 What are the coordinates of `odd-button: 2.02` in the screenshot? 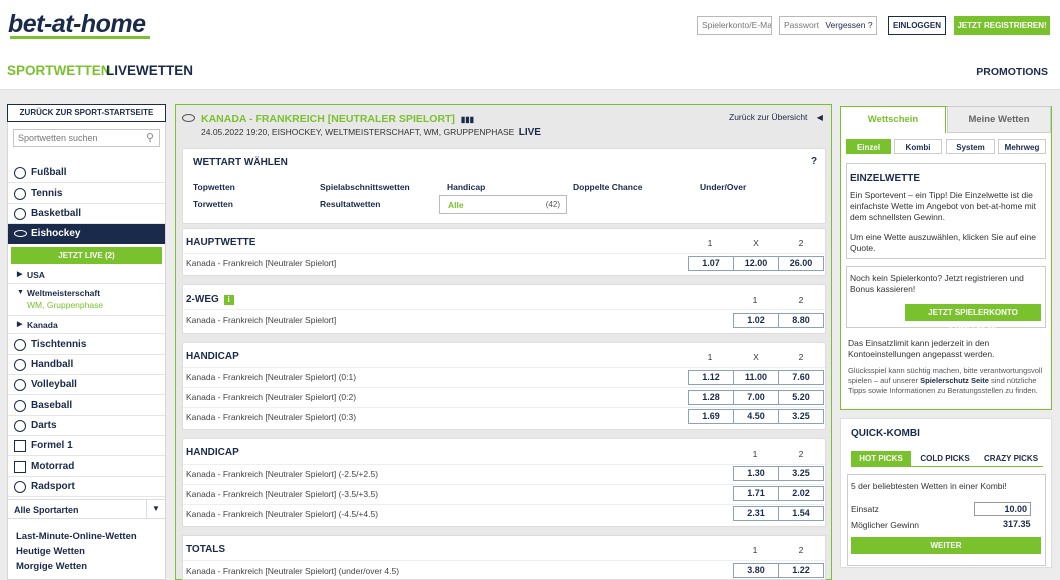 It's located at (801, 493).